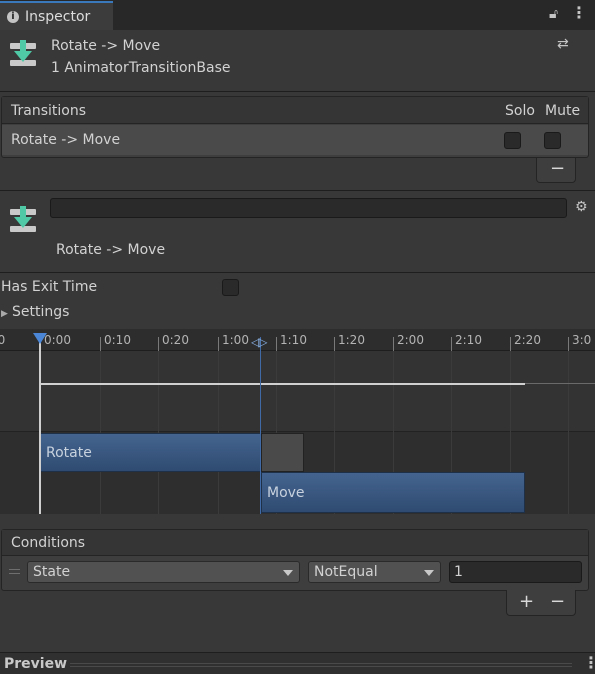 This screenshot has width=595, height=674. I want to click on transitions-list-header: Transitions Solo Mute, so click(295, 110).